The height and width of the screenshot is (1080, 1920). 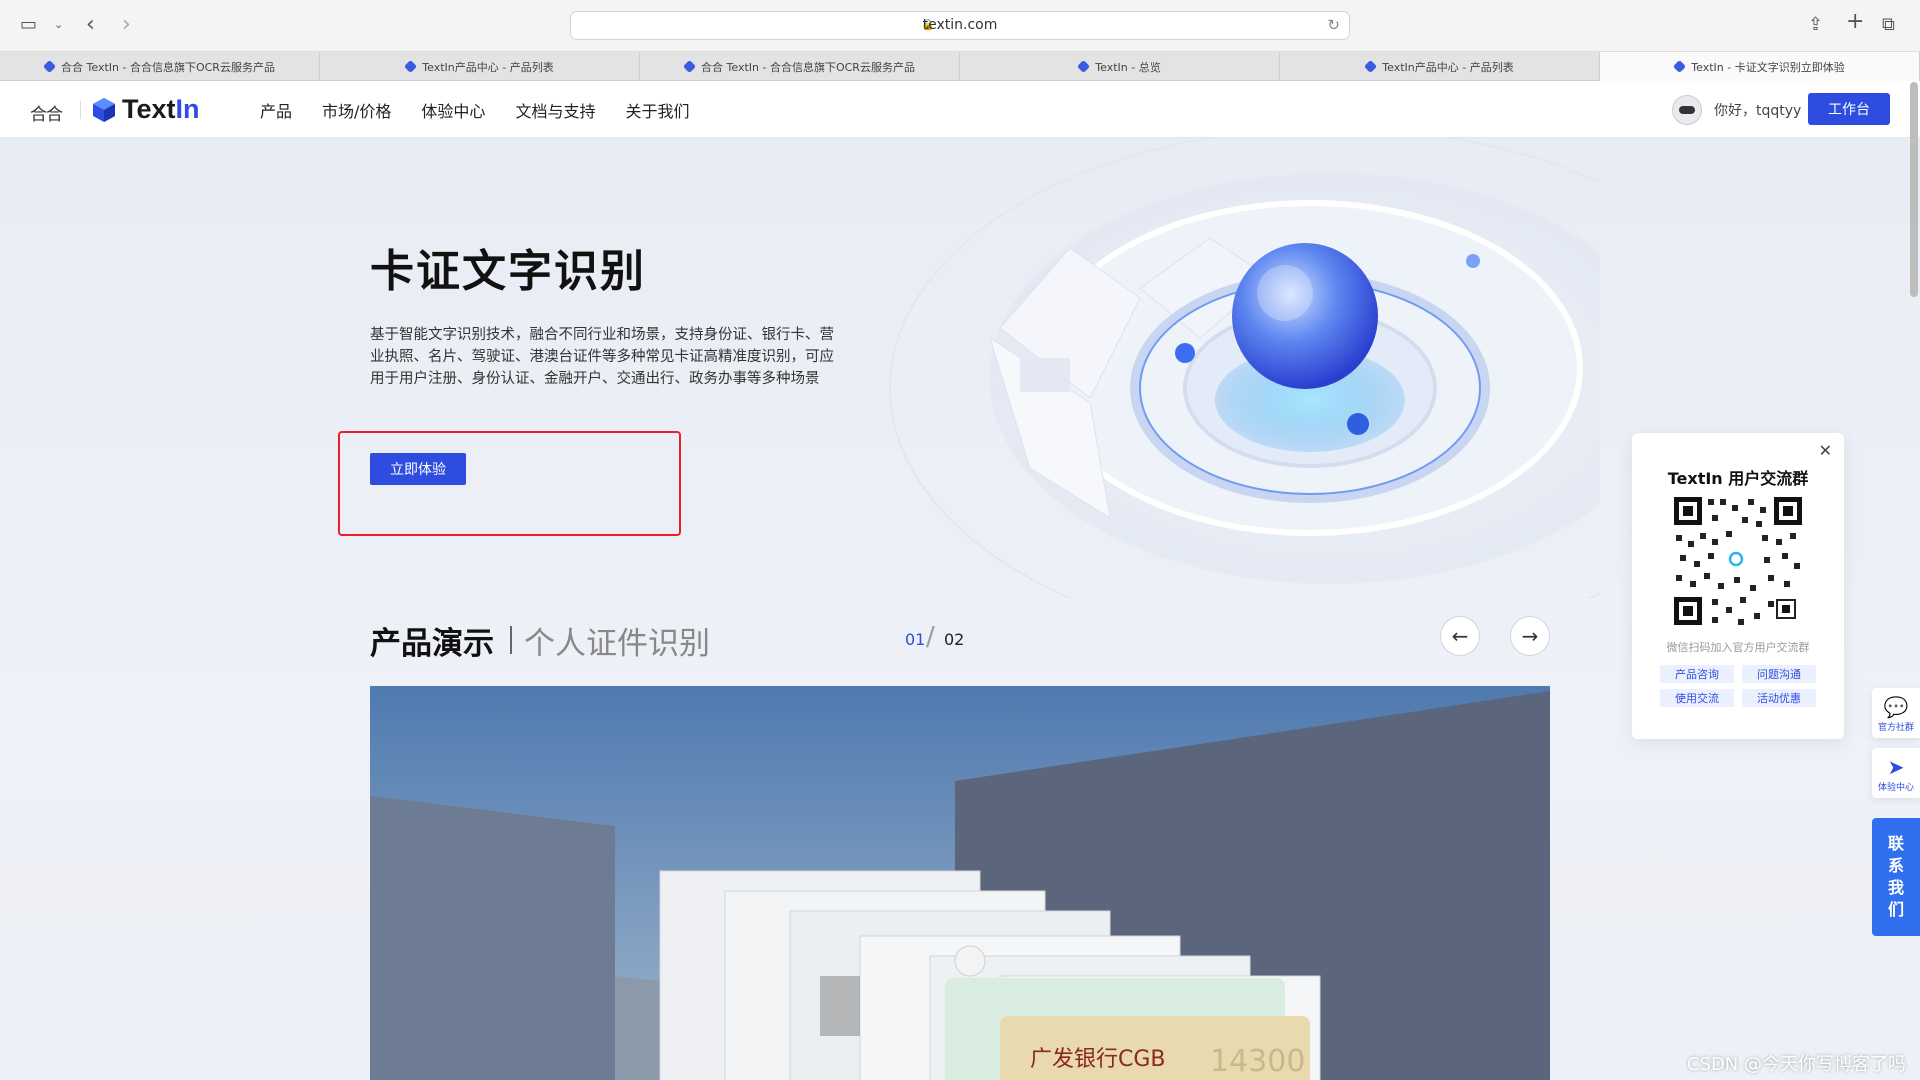 What do you see at coordinates (1257, 1061) in the screenshot?
I see `card-number: 14300` at bounding box center [1257, 1061].